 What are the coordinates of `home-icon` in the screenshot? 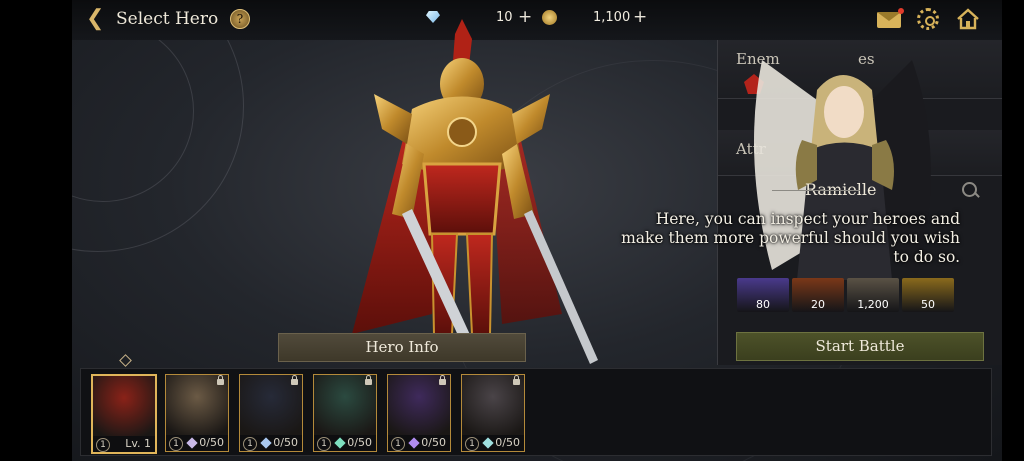 It's located at (968, 19).